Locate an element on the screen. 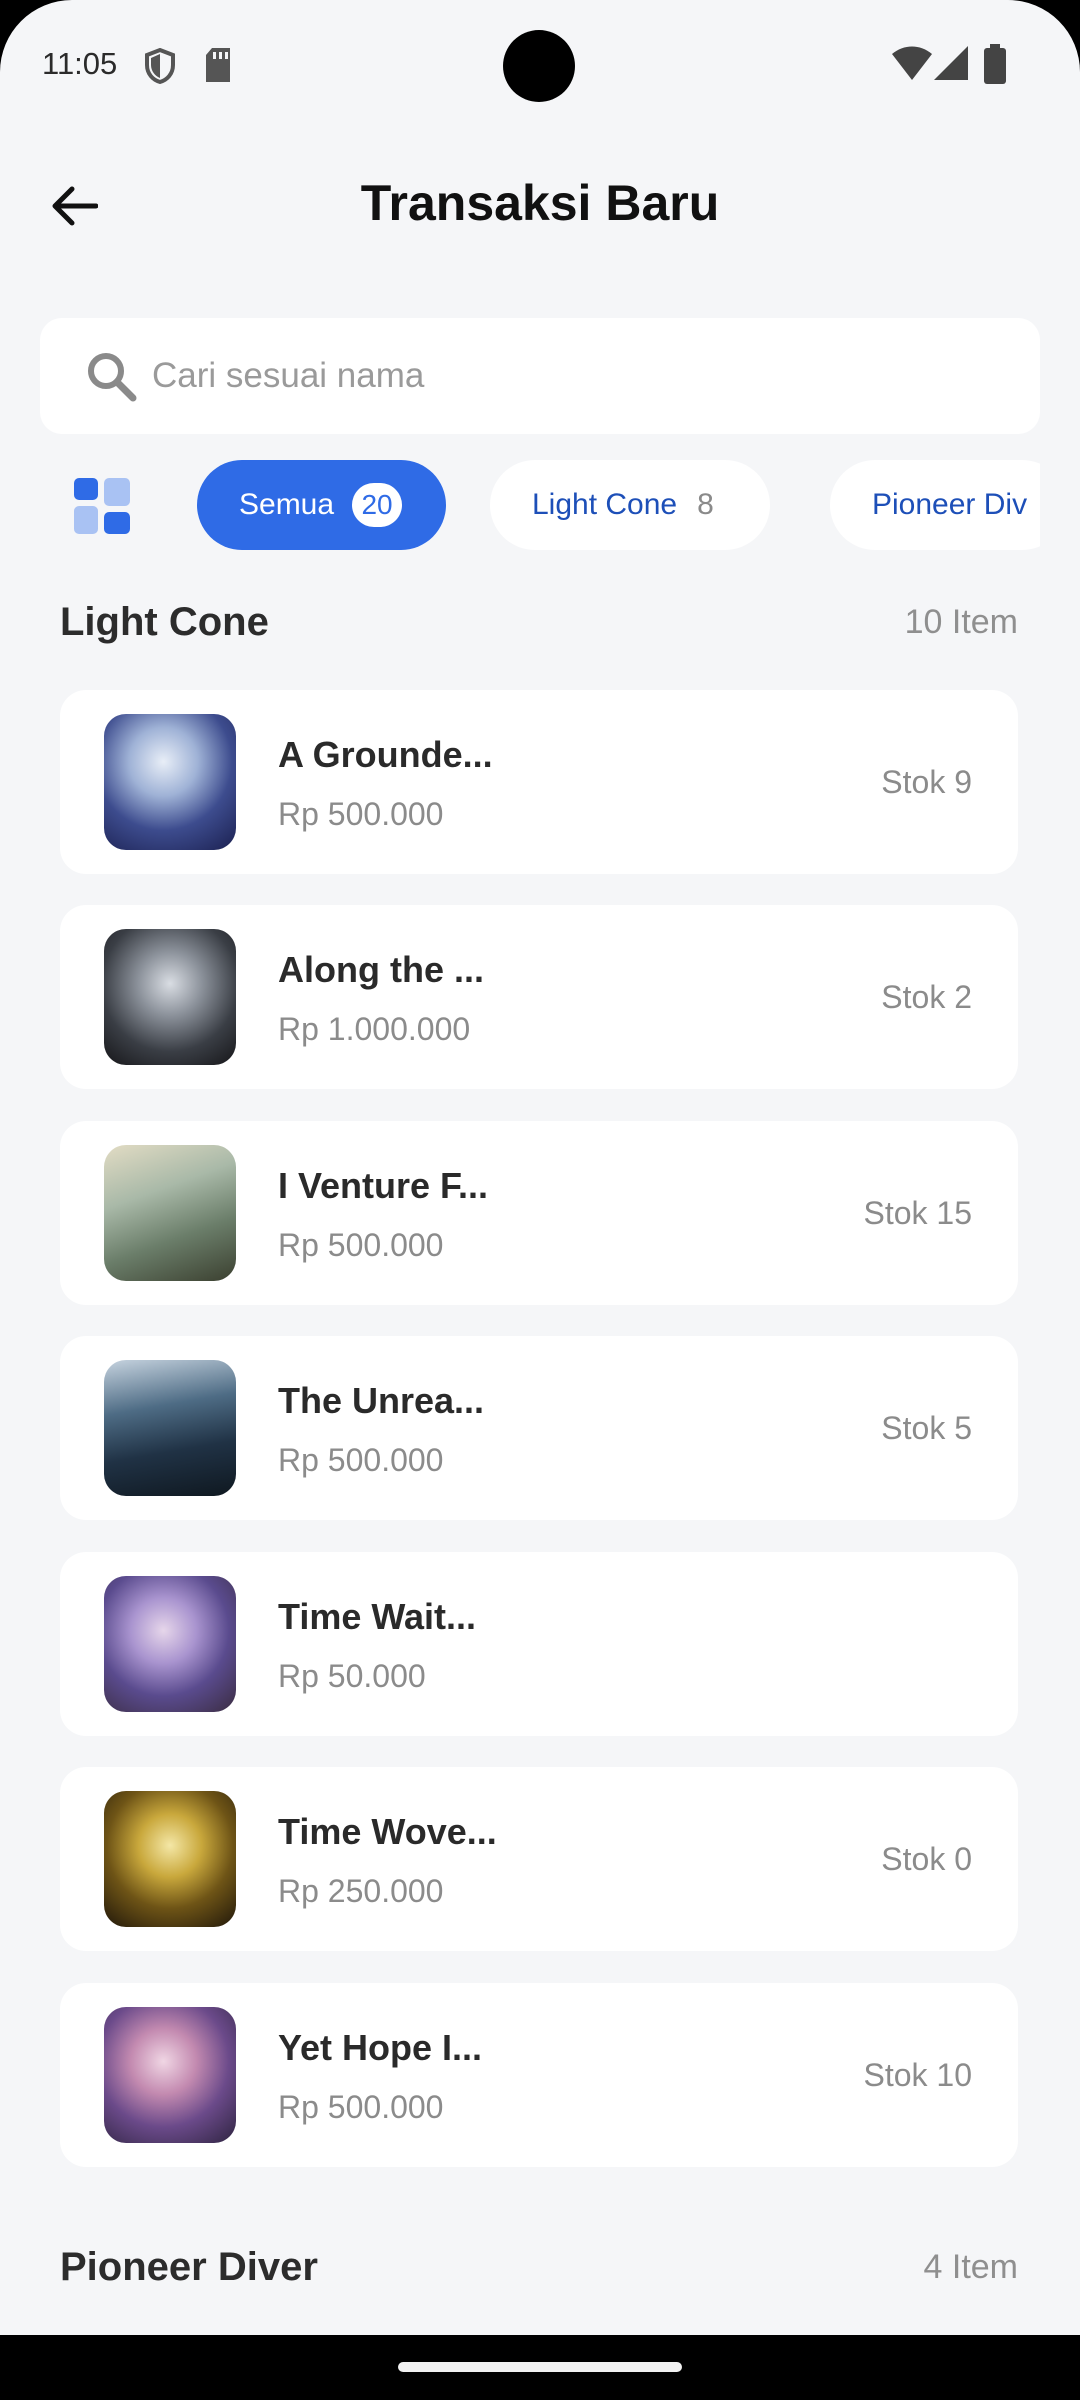  section-header-pioneer-diver: Pioneer Diver 4 Item is located at coordinates (539, 2267).